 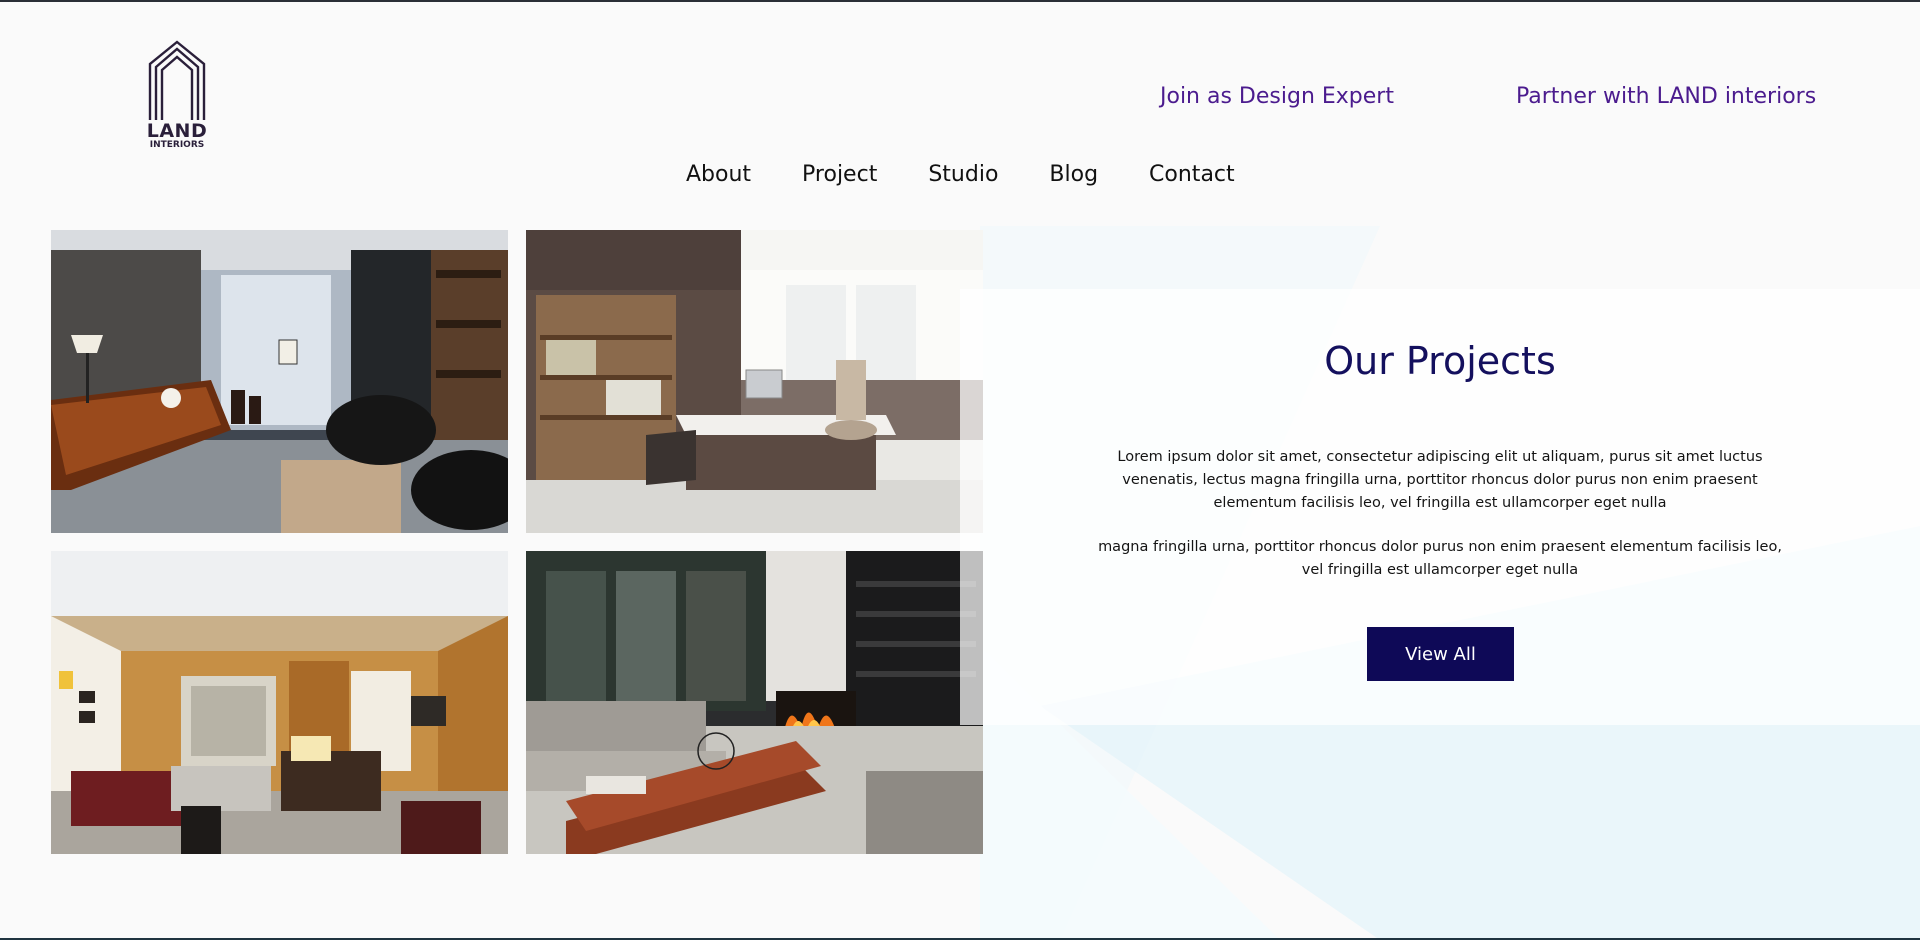 I want to click on main-nav: About Project Studio Blog Contact, so click(x=960, y=174).